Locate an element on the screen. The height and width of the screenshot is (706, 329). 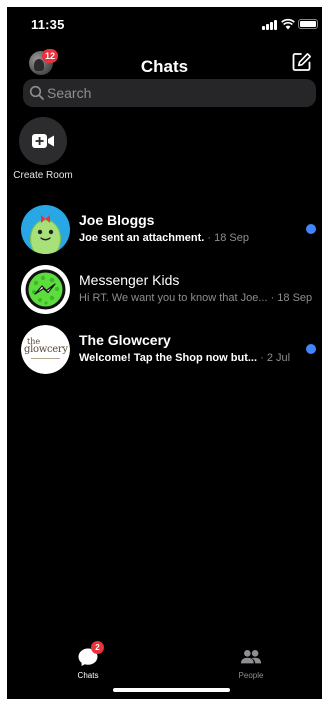
cellular-signal-icon is located at coordinates (270, 25).